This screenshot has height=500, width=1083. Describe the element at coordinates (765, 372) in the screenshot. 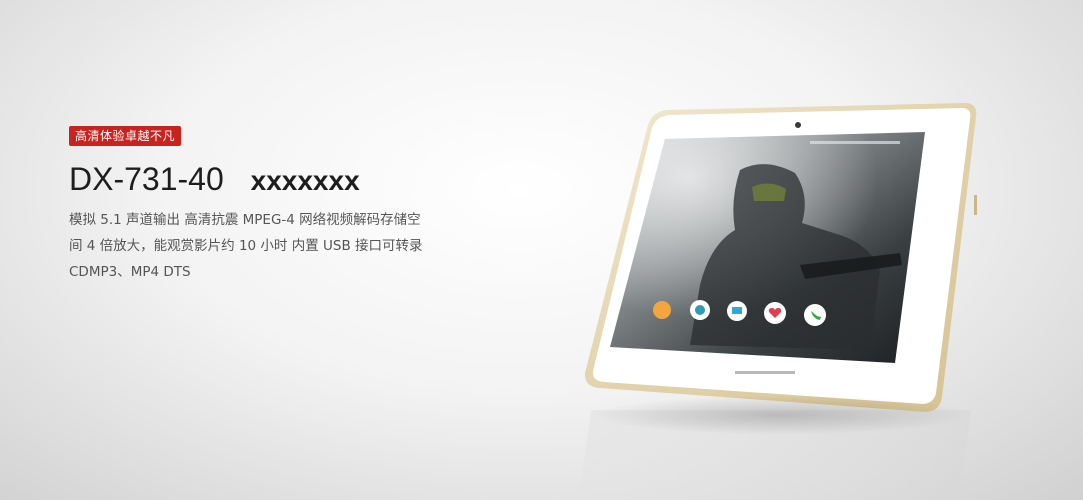

I see `brand-logo` at that location.